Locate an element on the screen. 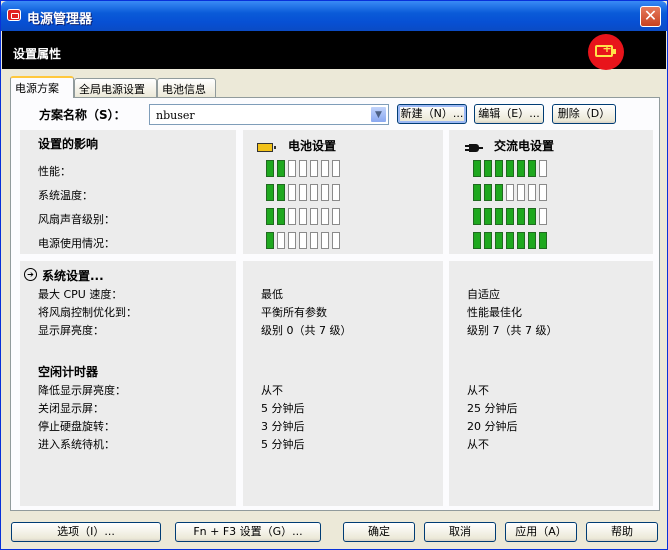  battery-cpu-speed-value: 最低 is located at coordinates (272, 294).